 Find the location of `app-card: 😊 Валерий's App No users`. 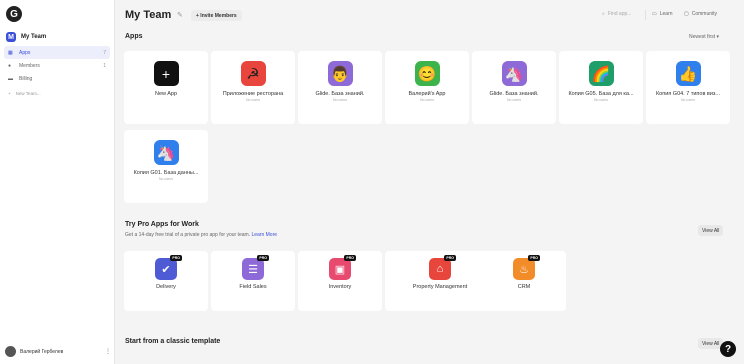

app-card: 😊 Валерий's App No users is located at coordinates (427, 87).